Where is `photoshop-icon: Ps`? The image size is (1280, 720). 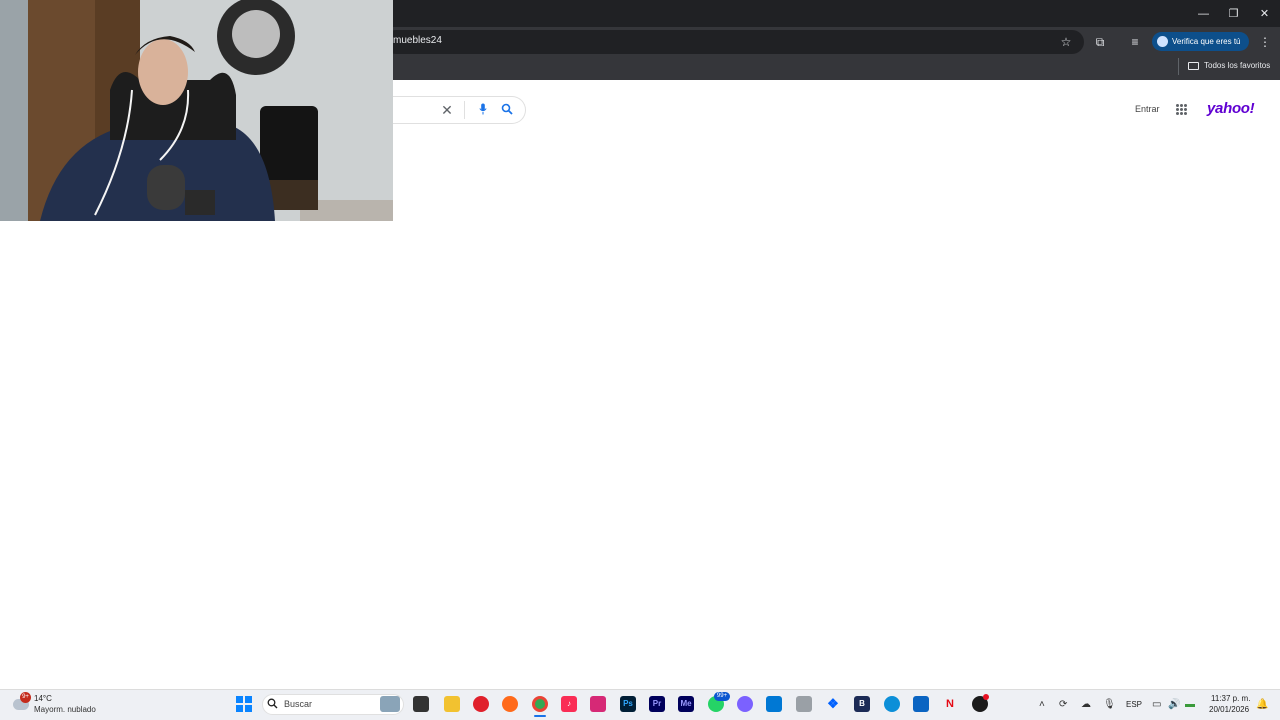 photoshop-icon: Ps is located at coordinates (628, 704).